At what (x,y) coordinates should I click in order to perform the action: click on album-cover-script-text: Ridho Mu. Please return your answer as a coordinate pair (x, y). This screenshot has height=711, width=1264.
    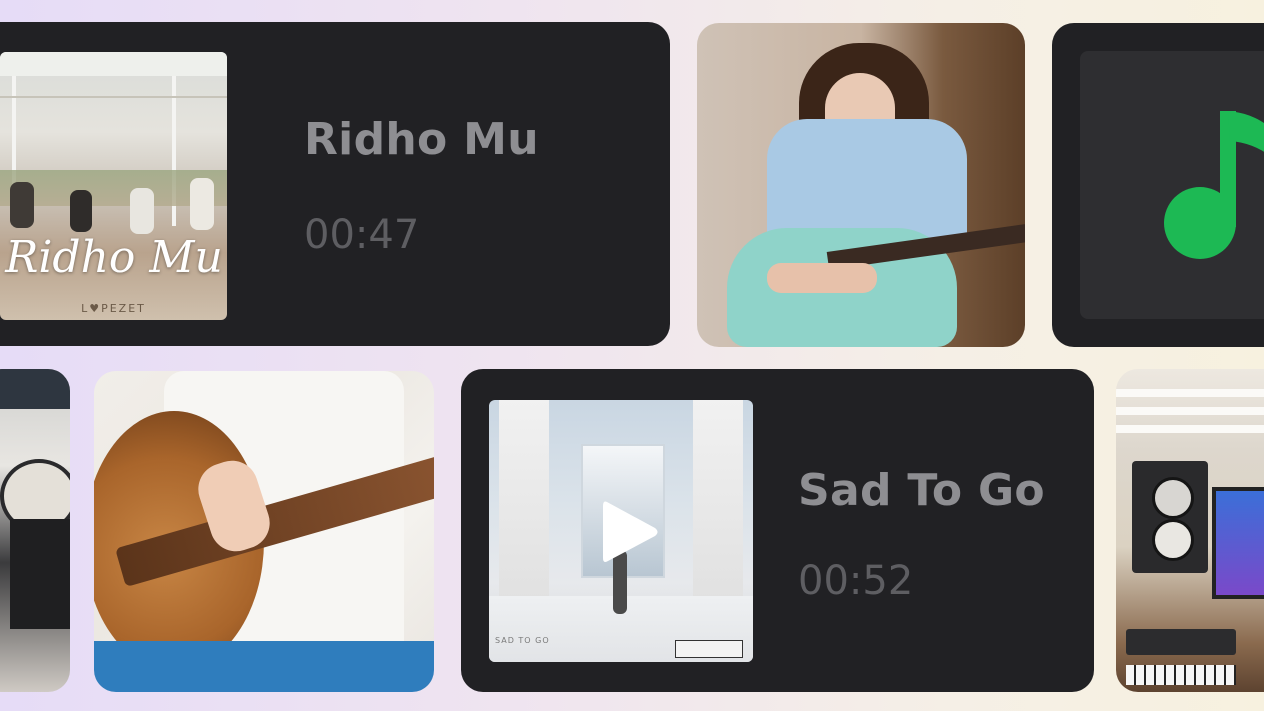
    Looking at the image, I should click on (114, 257).